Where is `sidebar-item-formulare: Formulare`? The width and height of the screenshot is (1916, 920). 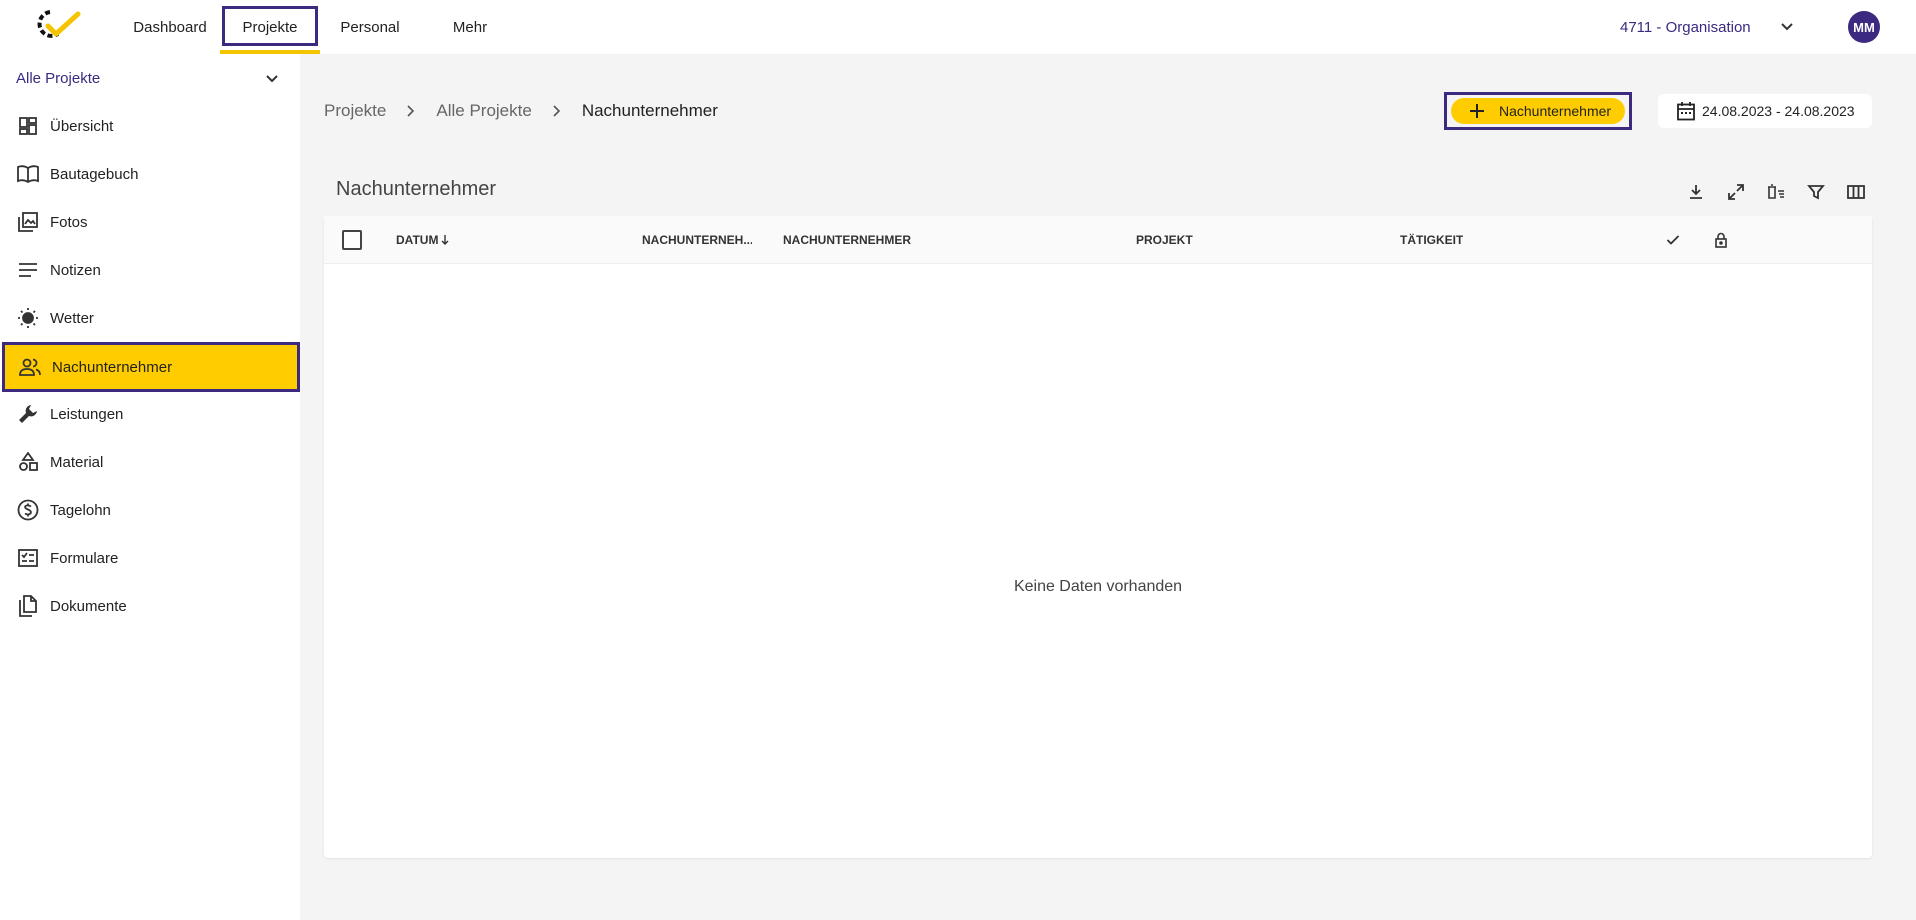
sidebar-item-formulare: Formulare is located at coordinates (150, 558).